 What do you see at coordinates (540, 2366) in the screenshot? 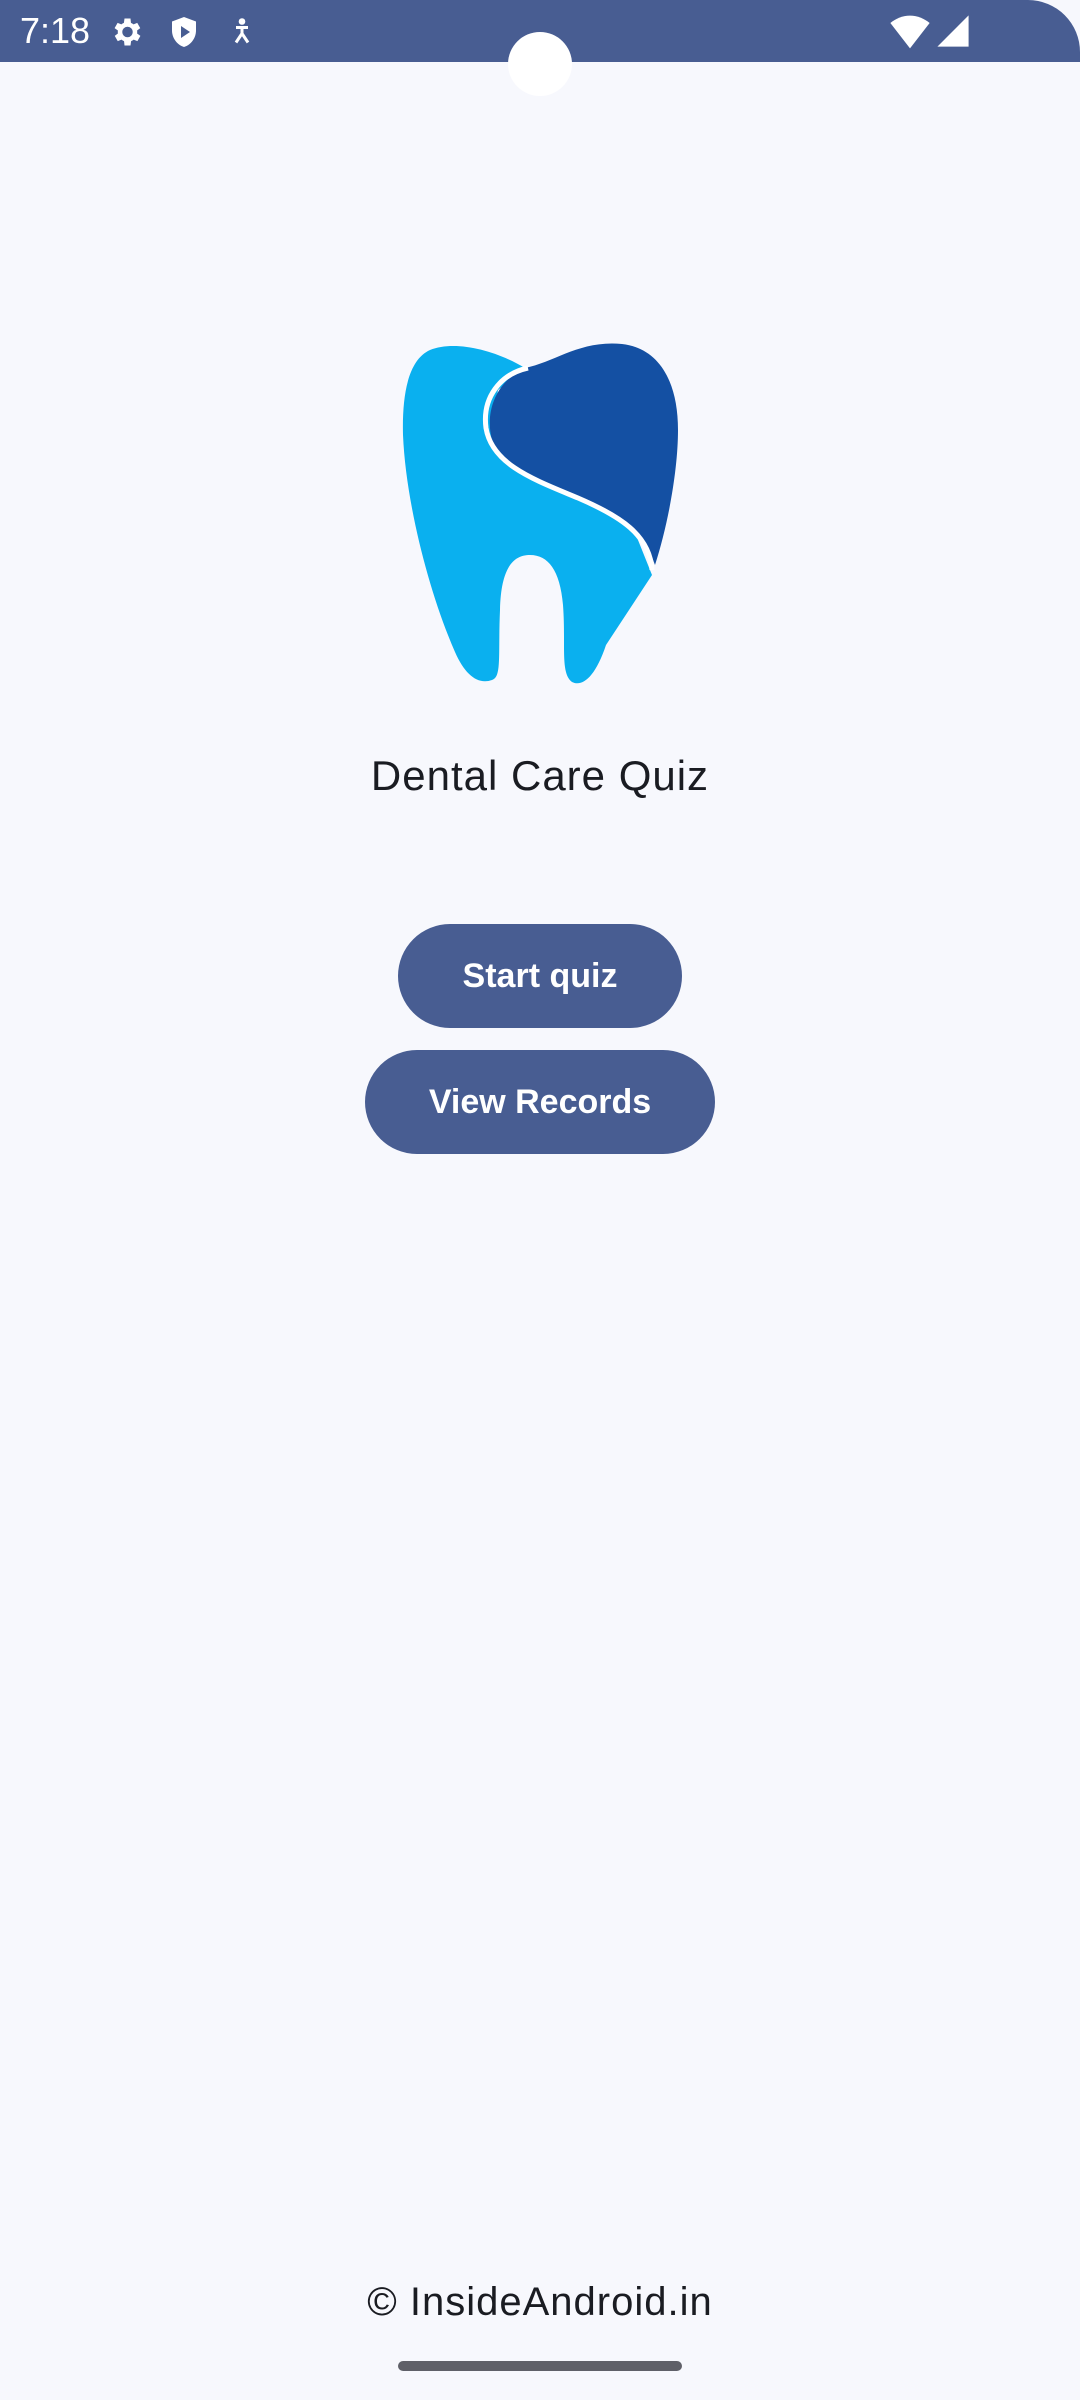
I see `home-indicator` at bounding box center [540, 2366].